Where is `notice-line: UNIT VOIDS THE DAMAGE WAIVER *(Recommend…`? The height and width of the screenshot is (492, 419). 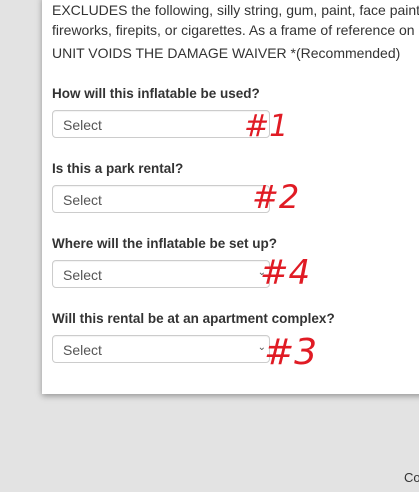
notice-line: UNIT VOIDS THE DAMAGE WAIVER *(Recommend… is located at coordinates (226, 53).